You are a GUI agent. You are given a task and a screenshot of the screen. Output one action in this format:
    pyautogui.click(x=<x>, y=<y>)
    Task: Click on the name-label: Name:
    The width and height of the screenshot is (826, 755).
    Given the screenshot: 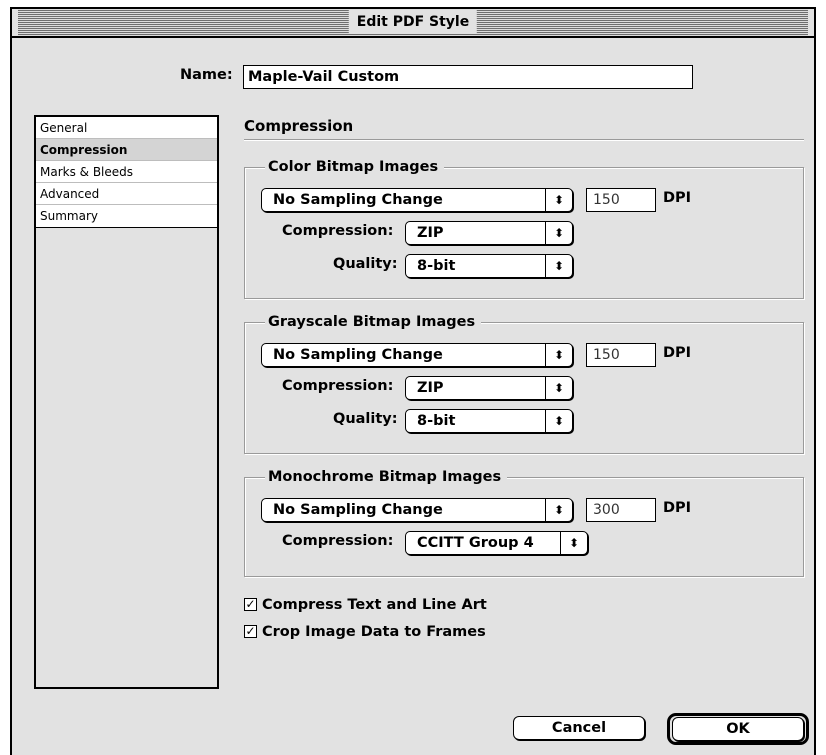 What is the action you would take?
    pyautogui.click(x=206, y=75)
    